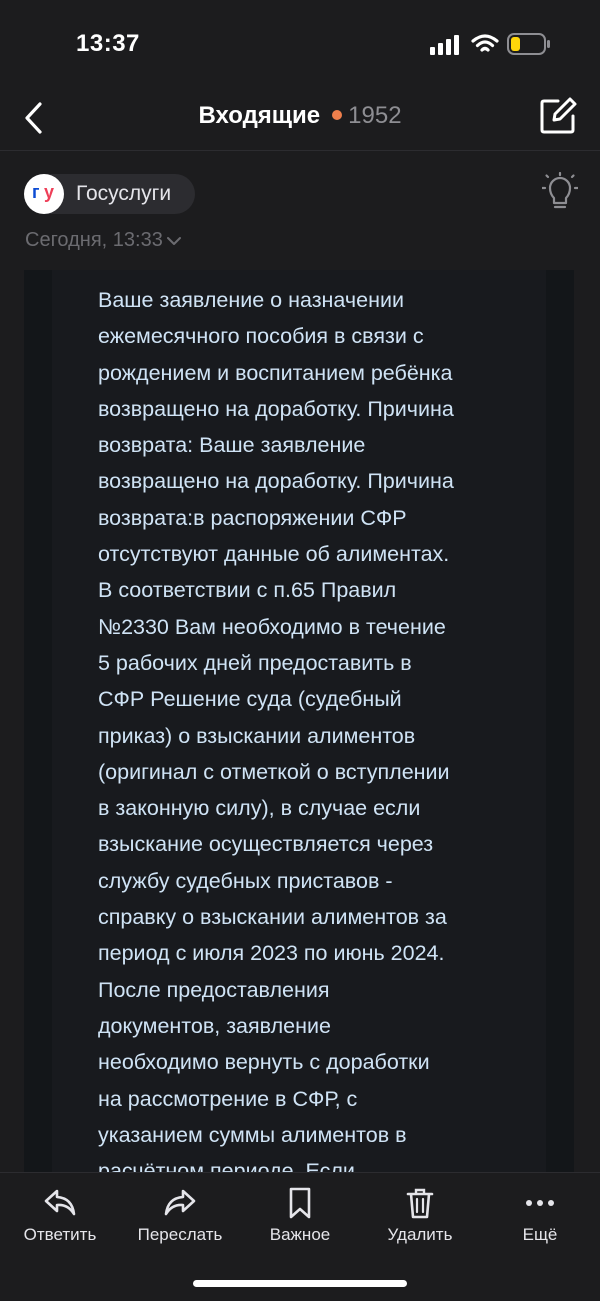 This screenshot has height=1301, width=600. I want to click on message-line: ежемесячного пособия в связи с, so click(261, 336).